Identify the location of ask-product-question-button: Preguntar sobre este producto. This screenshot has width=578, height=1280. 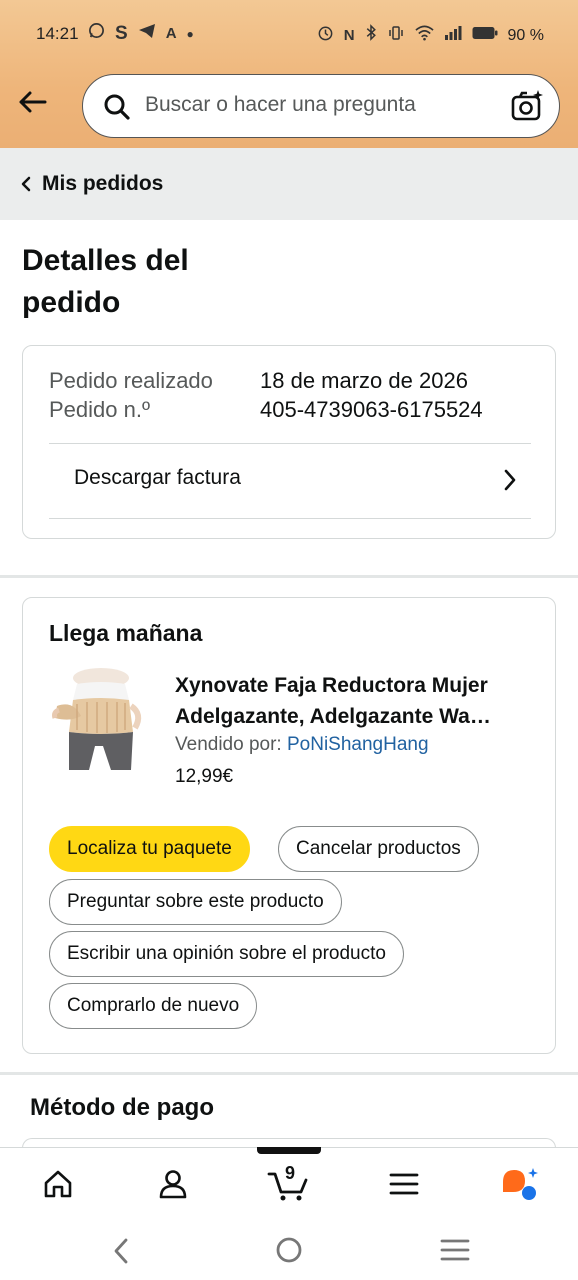
(195, 902).